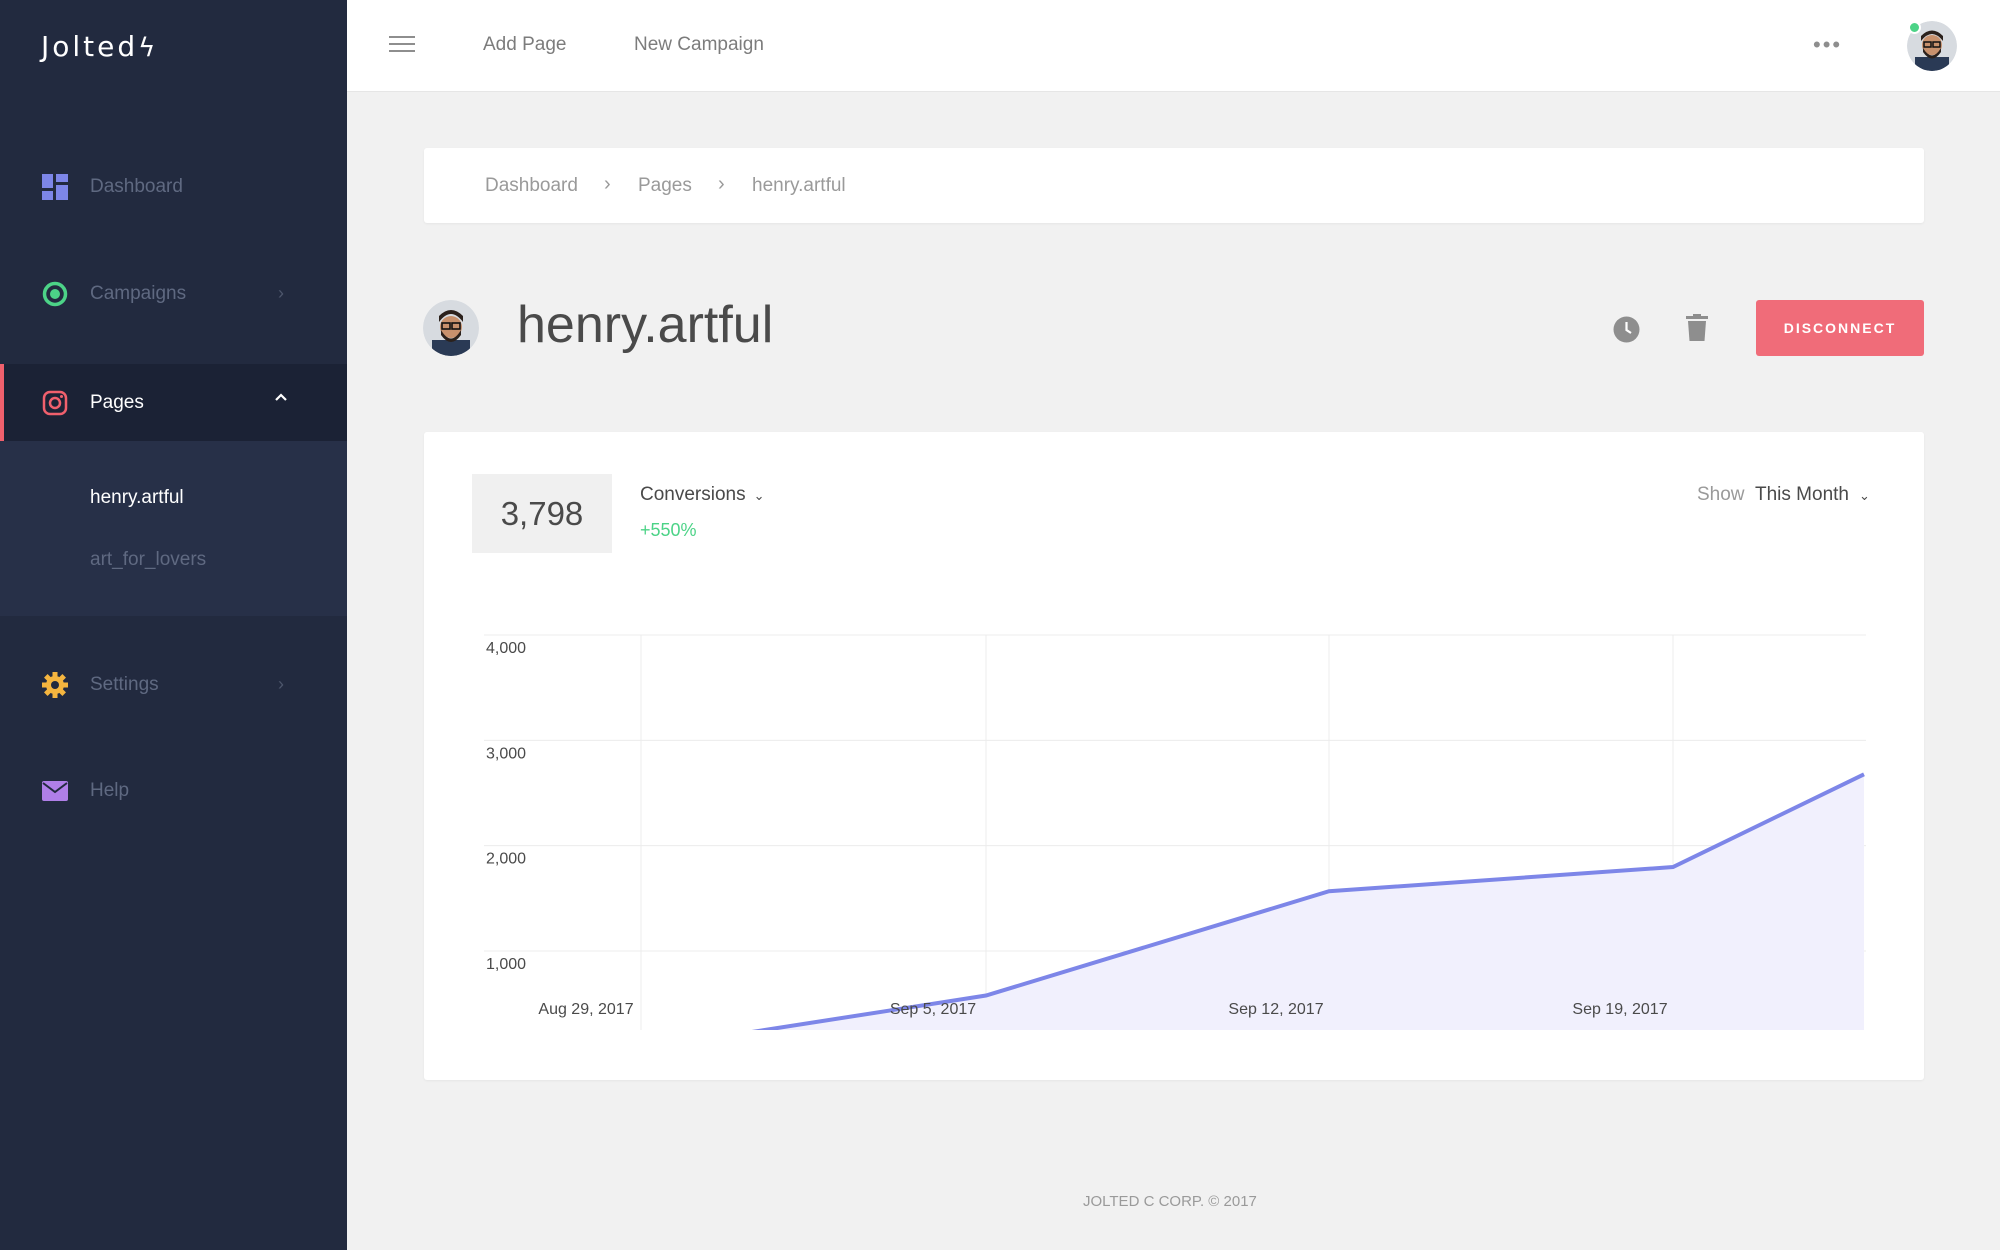  Describe the element at coordinates (55, 791) in the screenshot. I see `envelope-icon` at that location.